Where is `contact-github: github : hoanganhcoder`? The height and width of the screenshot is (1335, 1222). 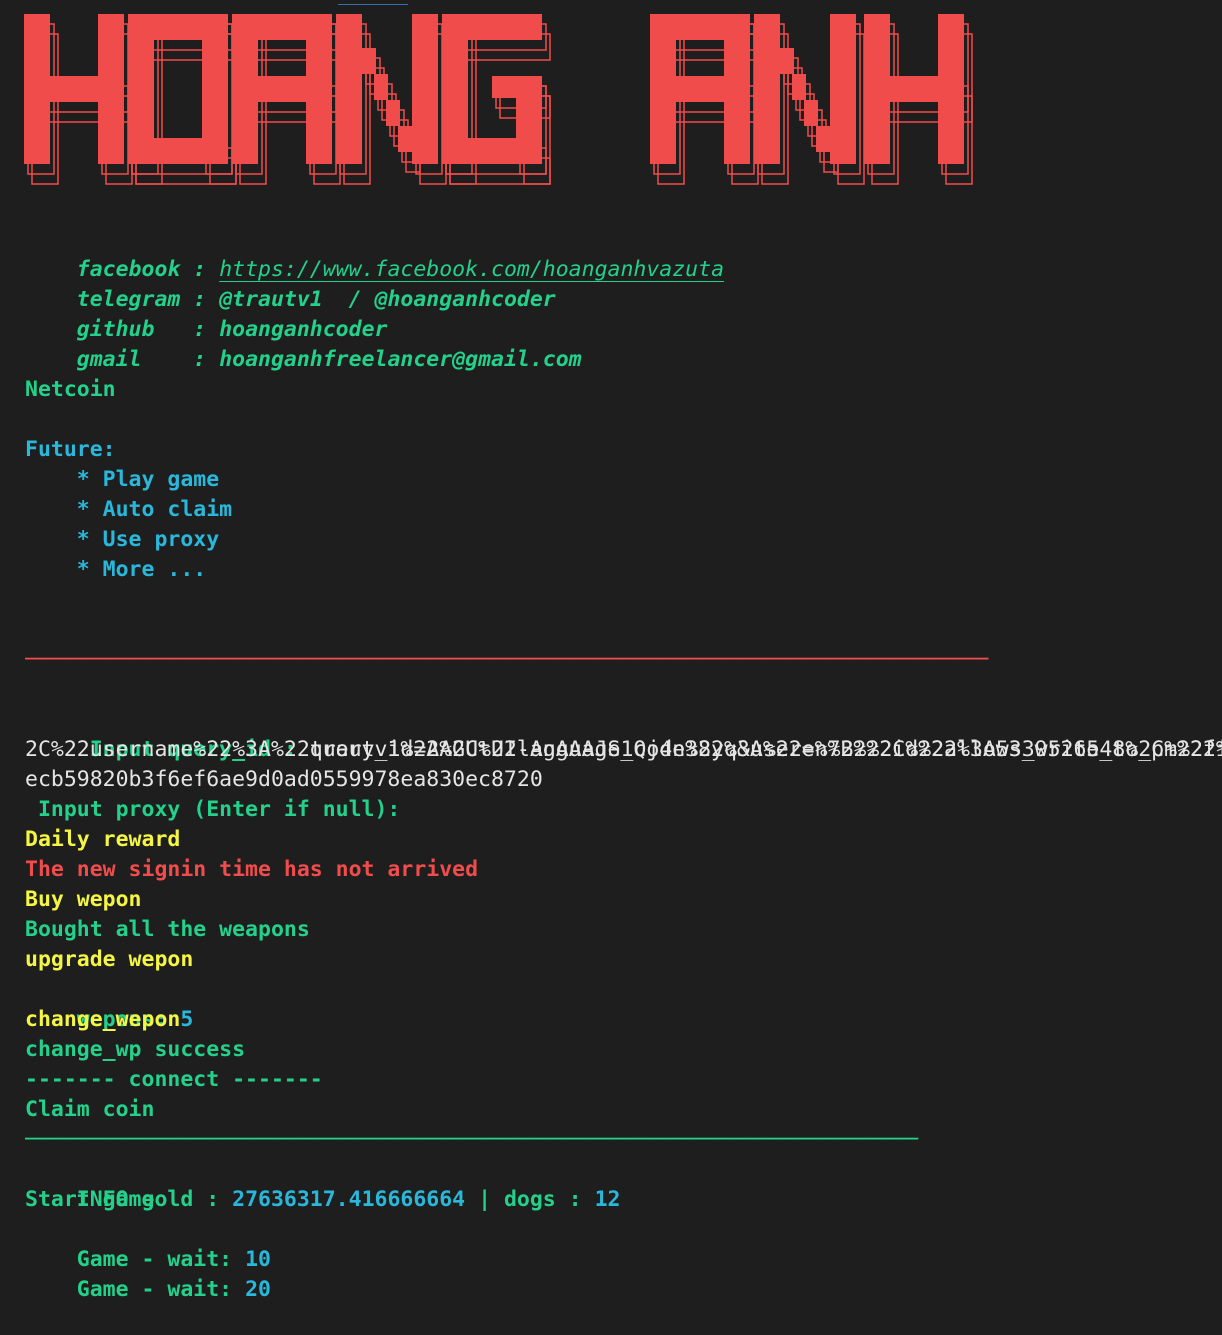 contact-github: github : hoanganhcoder is located at coordinates (206, 313).